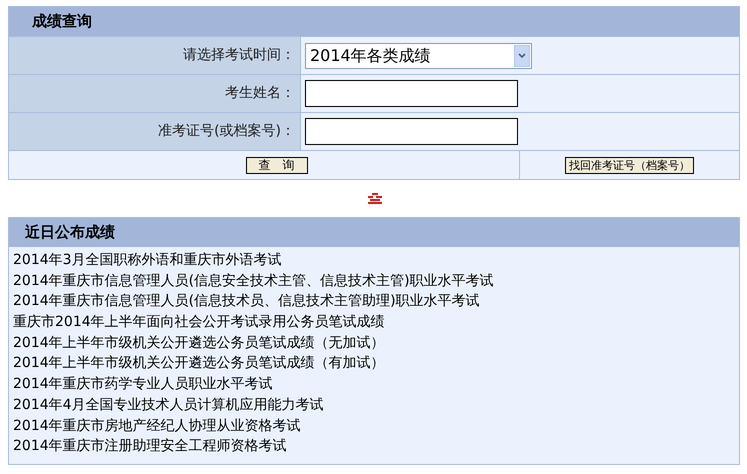  What do you see at coordinates (246, 301) in the screenshot?
I see `result-link: 2014年重庆市信息管理人员(信息技术员、信息技术主管助理)职业水平考试` at bounding box center [246, 301].